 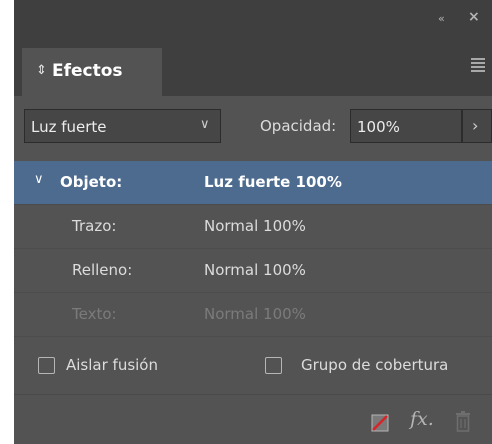 What do you see at coordinates (69, 127) in the screenshot?
I see `blend-mode-value: Luz fuerte` at bounding box center [69, 127].